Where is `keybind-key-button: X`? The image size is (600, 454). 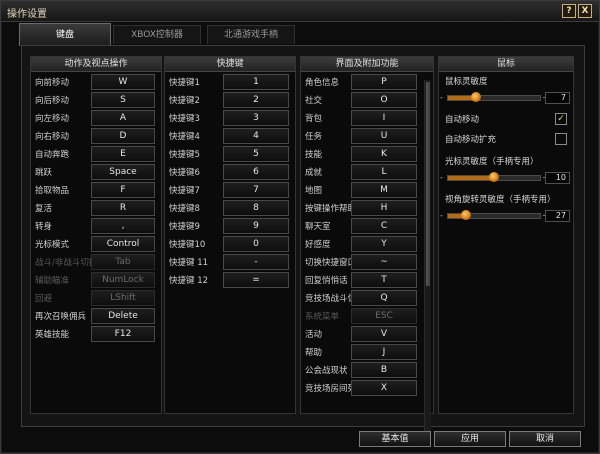 keybind-key-button: X is located at coordinates (384, 388).